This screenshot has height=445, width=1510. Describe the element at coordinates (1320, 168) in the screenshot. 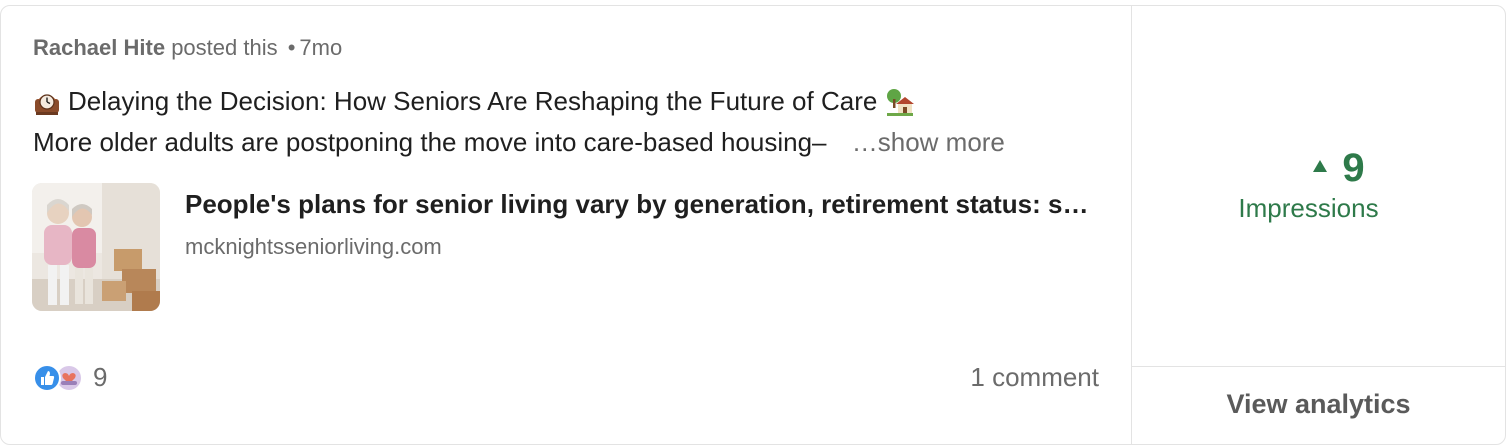

I see `up-triangle-icon` at that location.